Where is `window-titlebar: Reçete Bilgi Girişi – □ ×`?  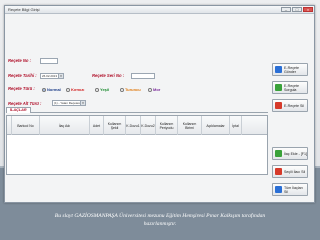 window-titlebar: Reçete Bilgi Girişi – □ × is located at coordinates (159, 10).